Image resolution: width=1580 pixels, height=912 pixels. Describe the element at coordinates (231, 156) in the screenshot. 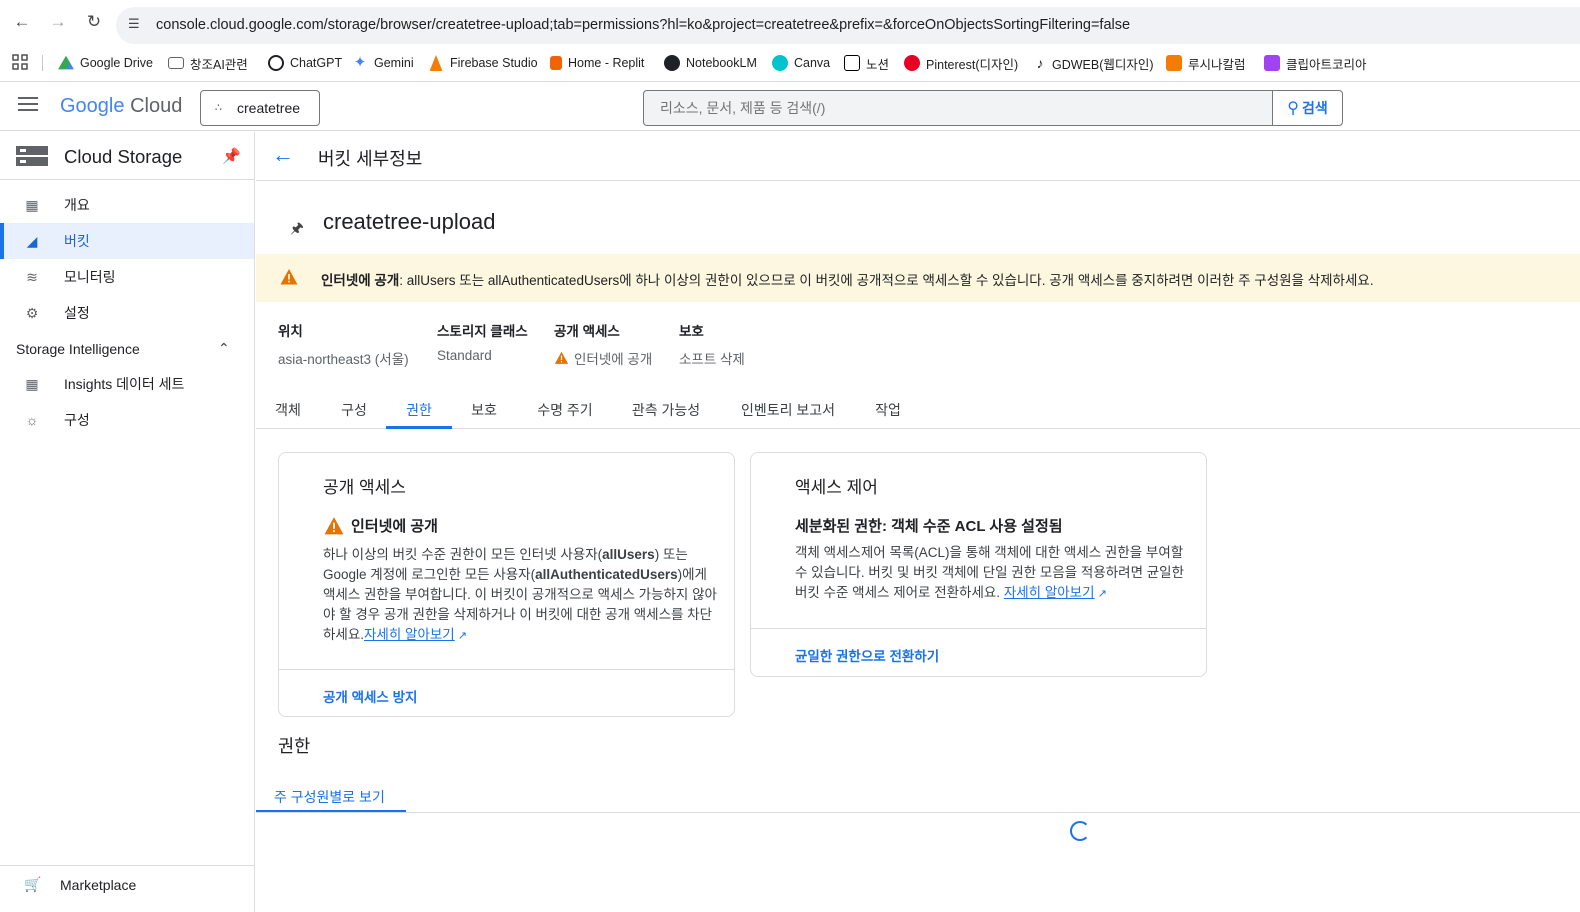

I see `pin-icon: 📌` at that location.